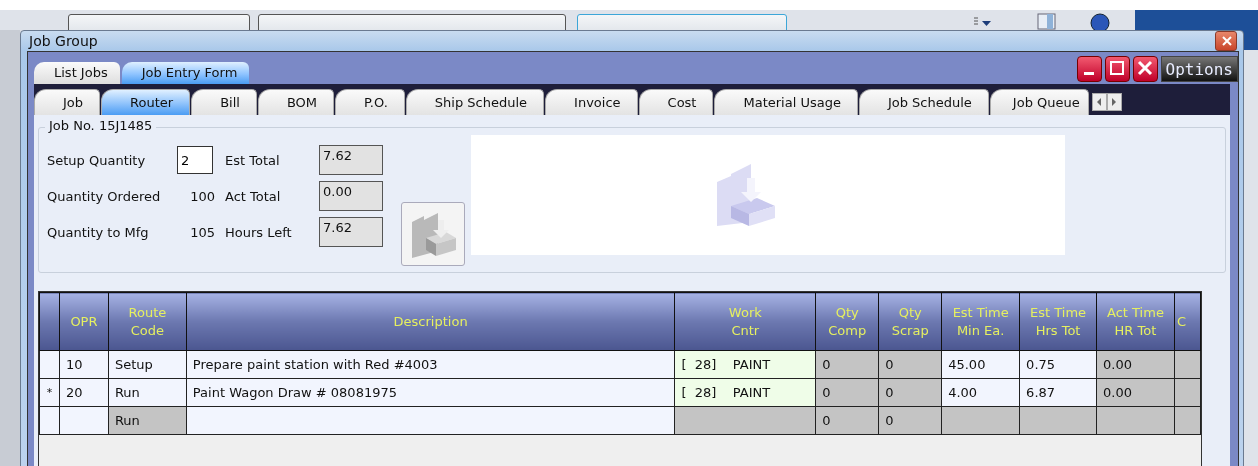 This screenshot has height=466, width=1258. What do you see at coordinates (980, 321) in the screenshot?
I see `column-header: Est Time Min Ea.` at bounding box center [980, 321].